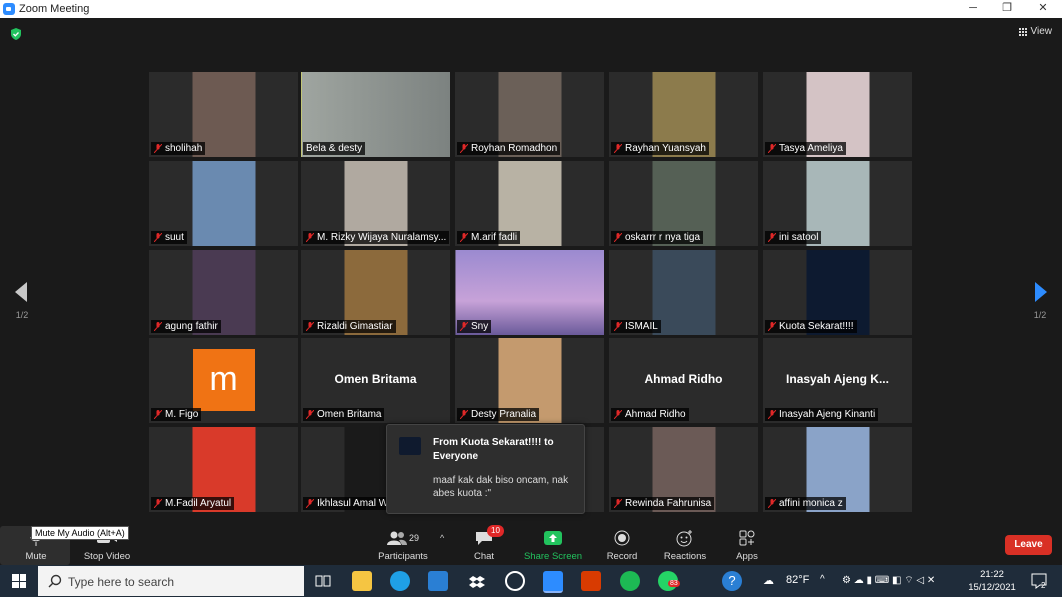 This screenshot has width=1062, height=597. What do you see at coordinates (1041, 292) in the screenshot?
I see `chevron-right-icon` at bounding box center [1041, 292].